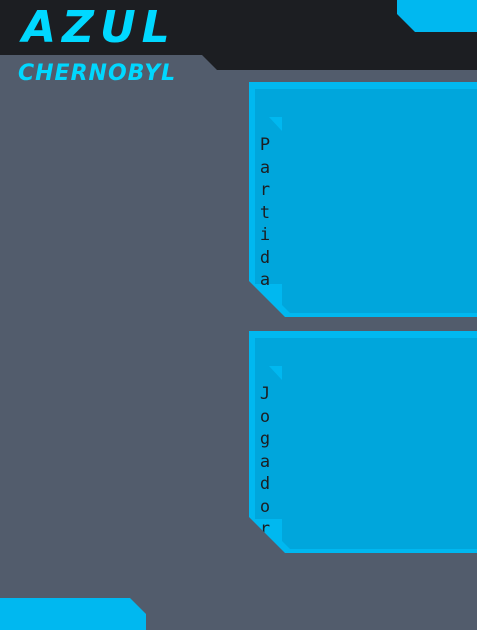 The width and height of the screenshot is (477, 630). I want to click on logo-subtitle: CHERNOBYL, so click(97, 73).